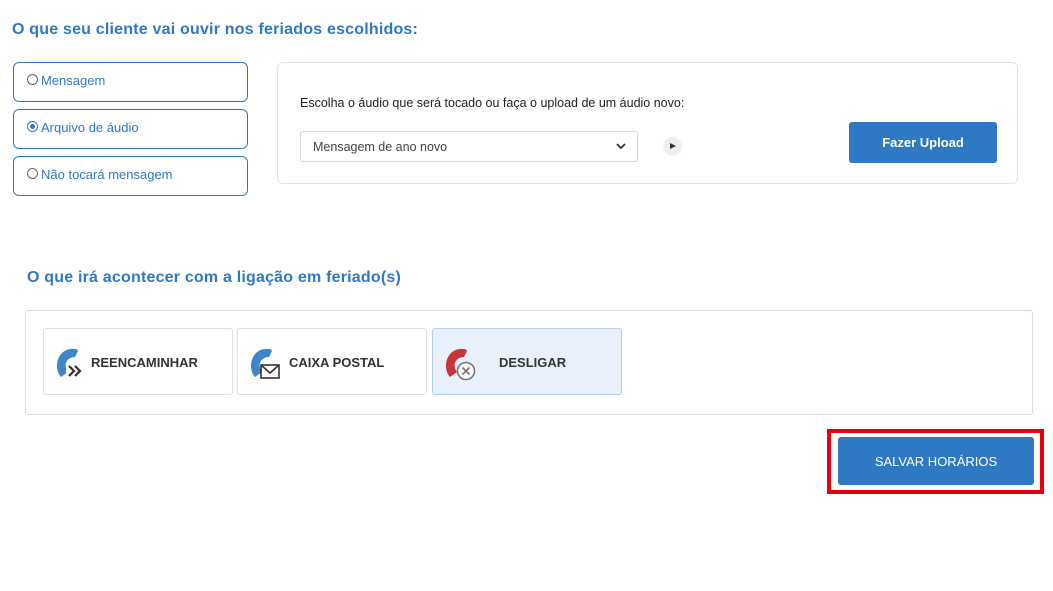 This screenshot has height=591, width=1053. What do you see at coordinates (265, 363) in the screenshot?
I see `phone-mail-icon` at bounding box center [265, 363].